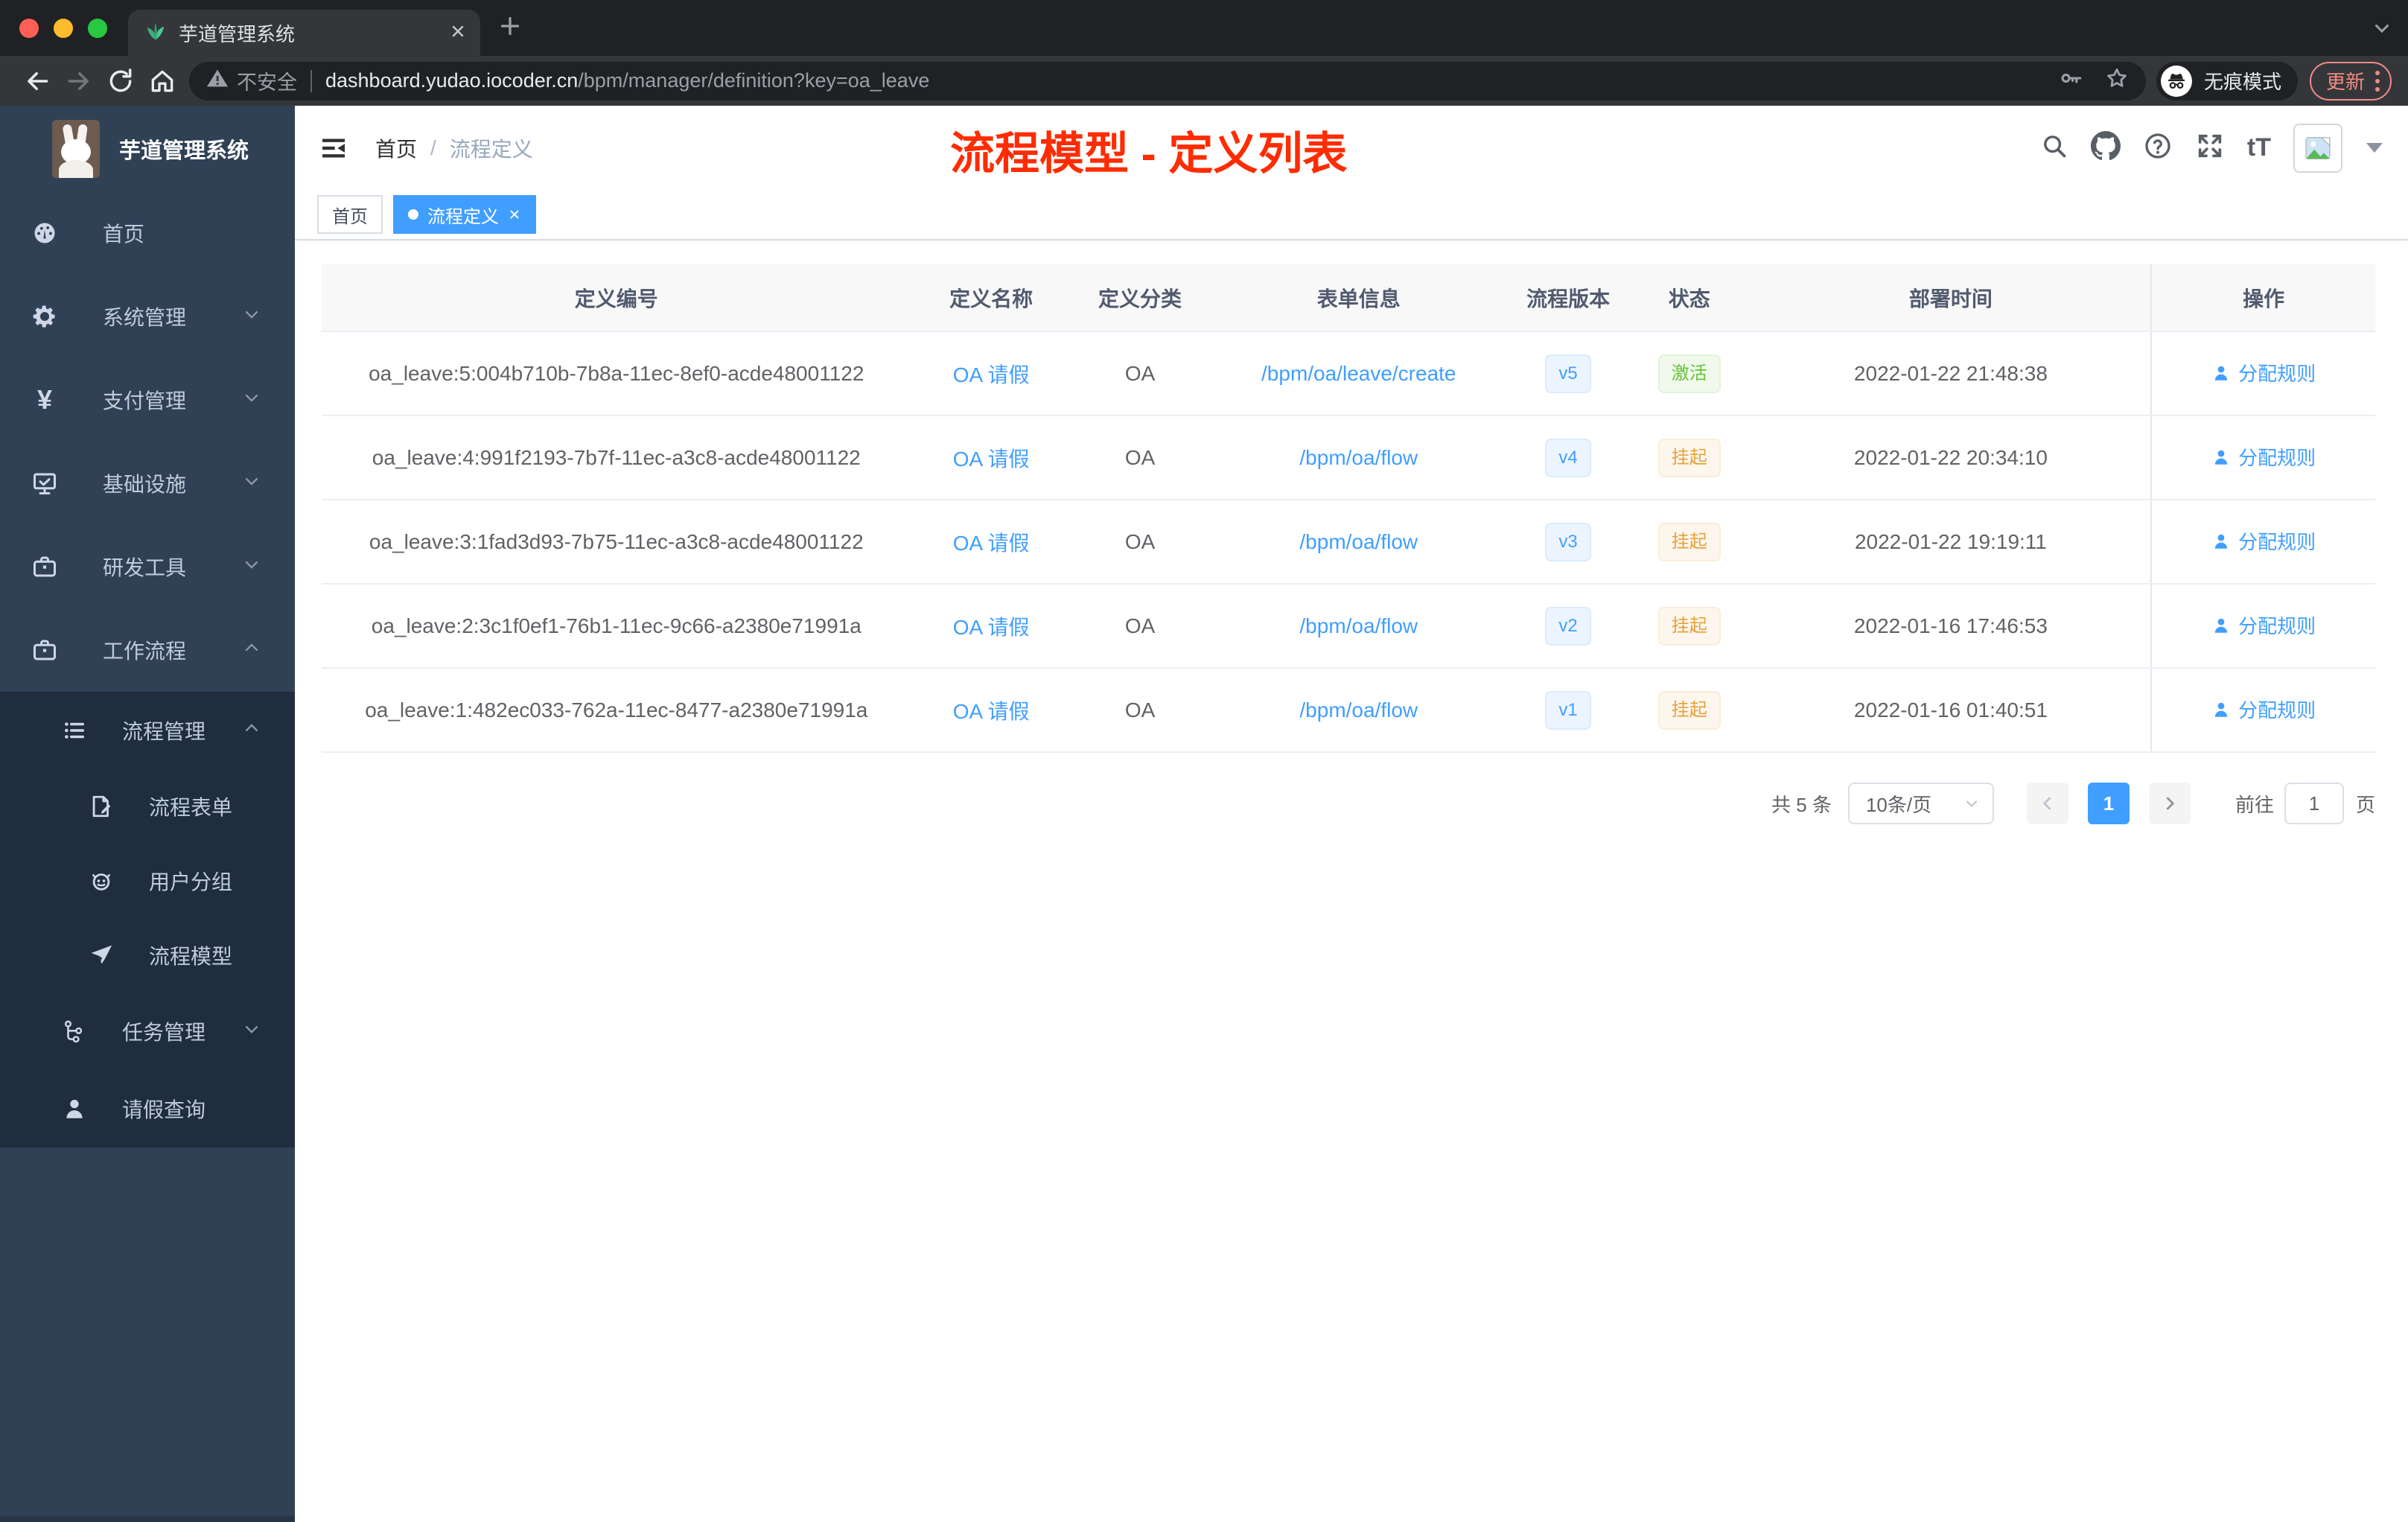 This screenshot has height=1522, width=2408. I want to click on sidebar-item-label: 流程管理, so click(164, 731).